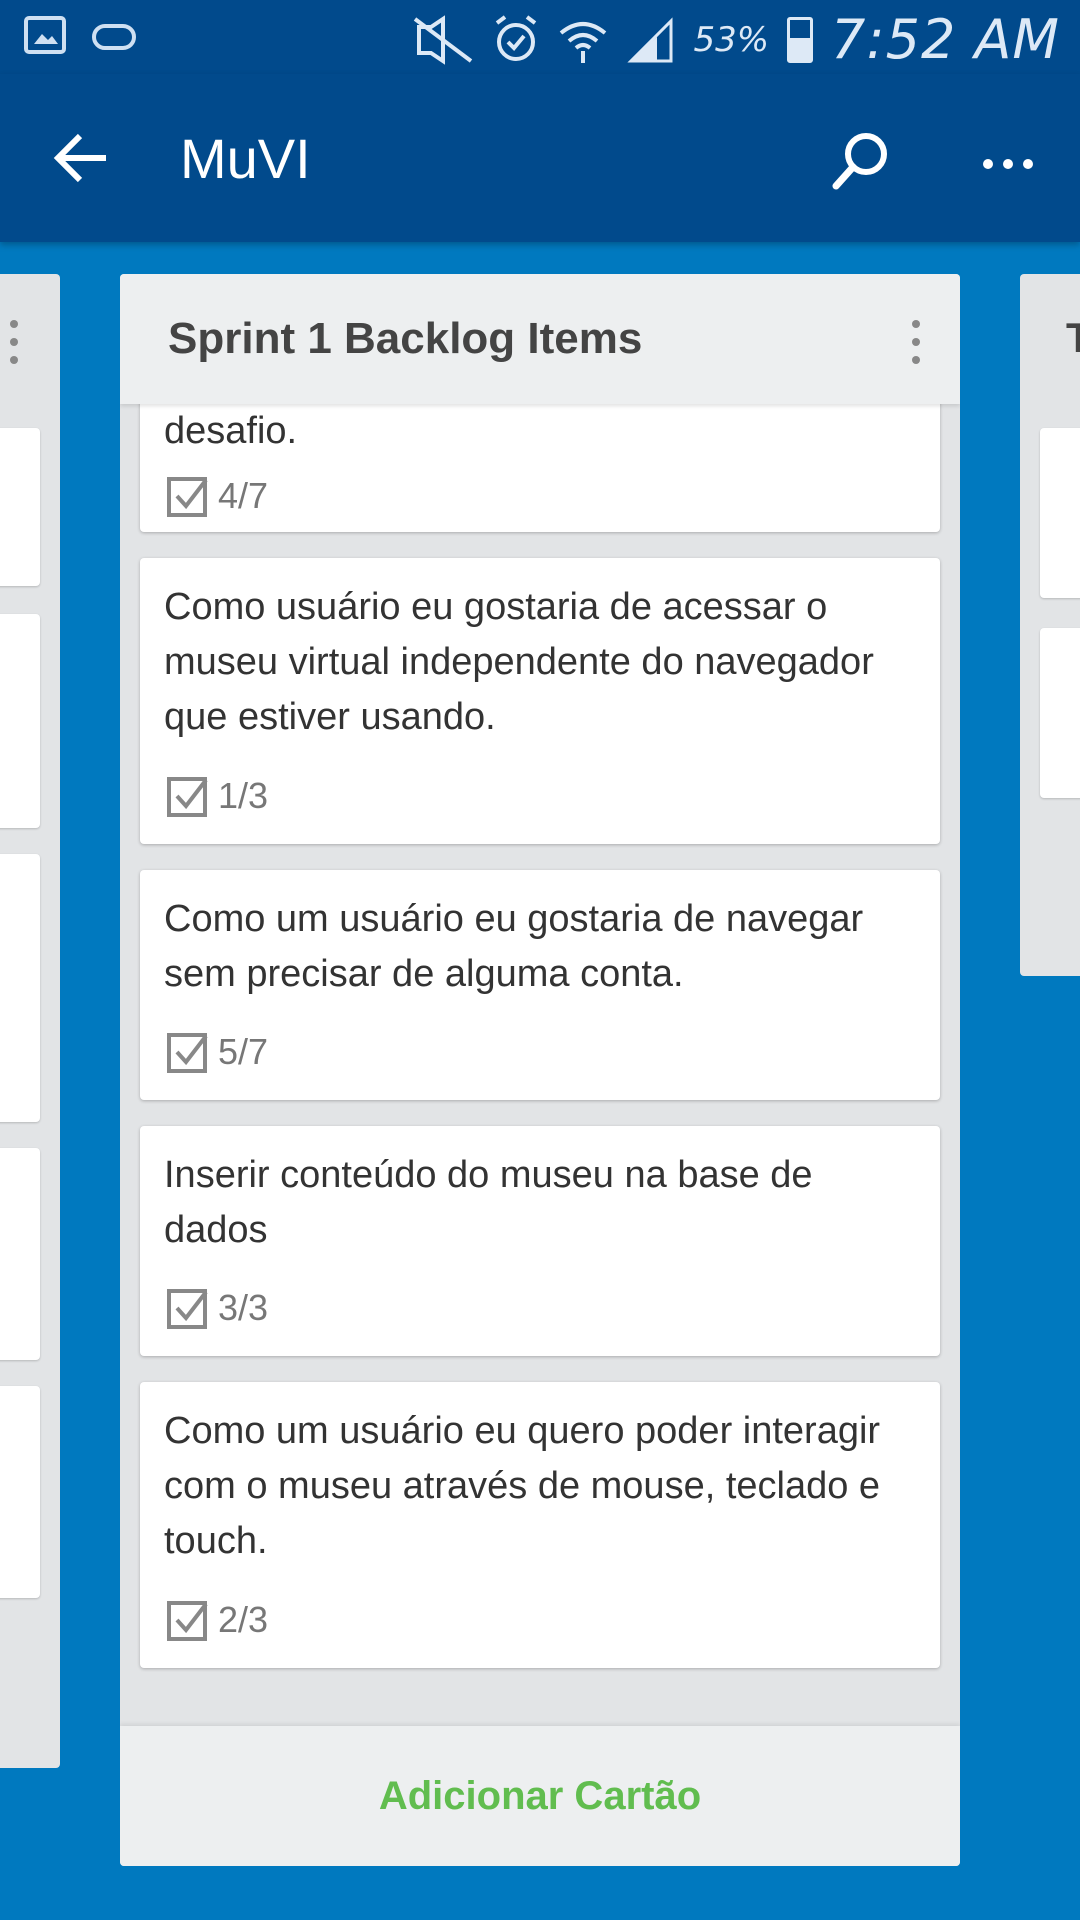 This screenshot has height=1920, width=1080. What do you see at coordinates (217, 496) in the screenshot?
I see `checklist-badge: 4/7` at bounding box center [217, 496].